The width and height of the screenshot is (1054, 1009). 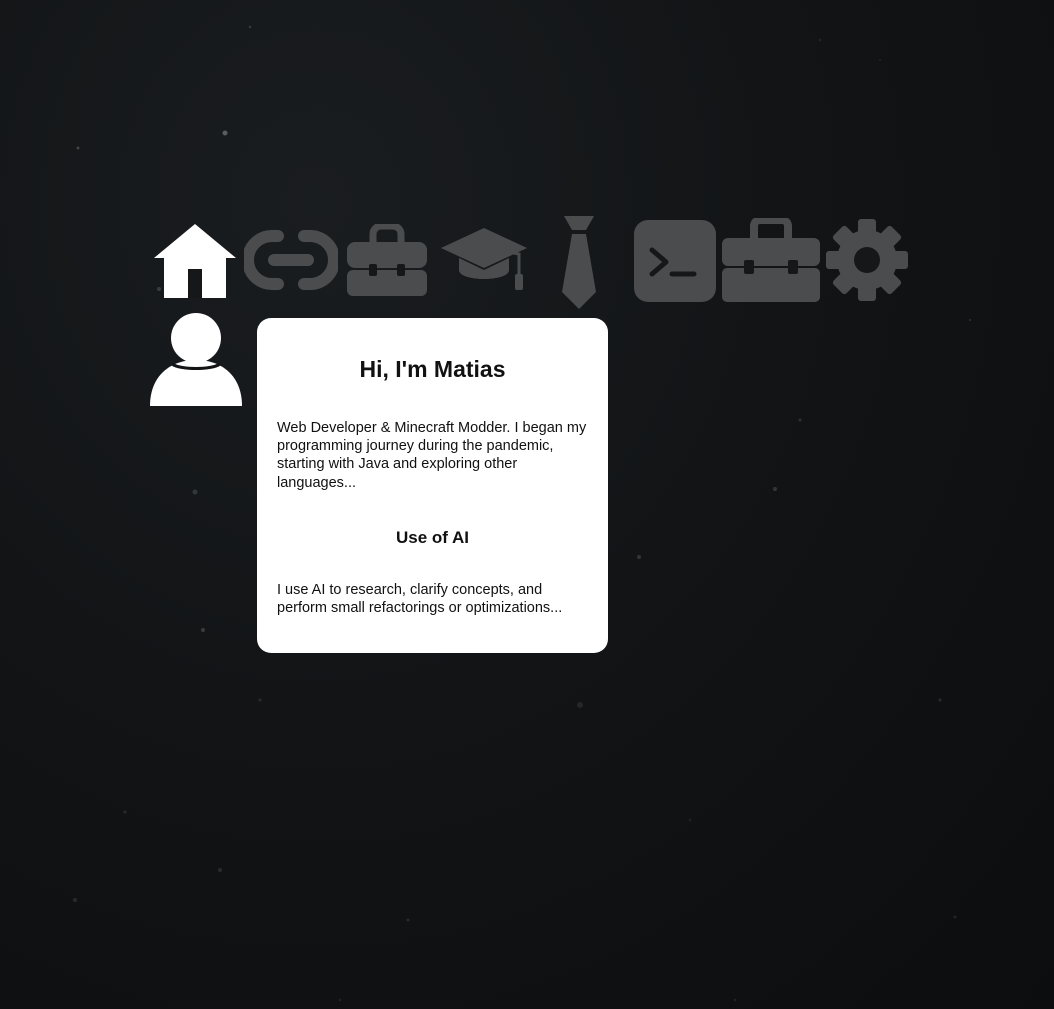 What do you see at coordinates (432, 369) in the screenshot?
I see `about-title: Hi, I'm Matias` at bounding box center [432, 369].